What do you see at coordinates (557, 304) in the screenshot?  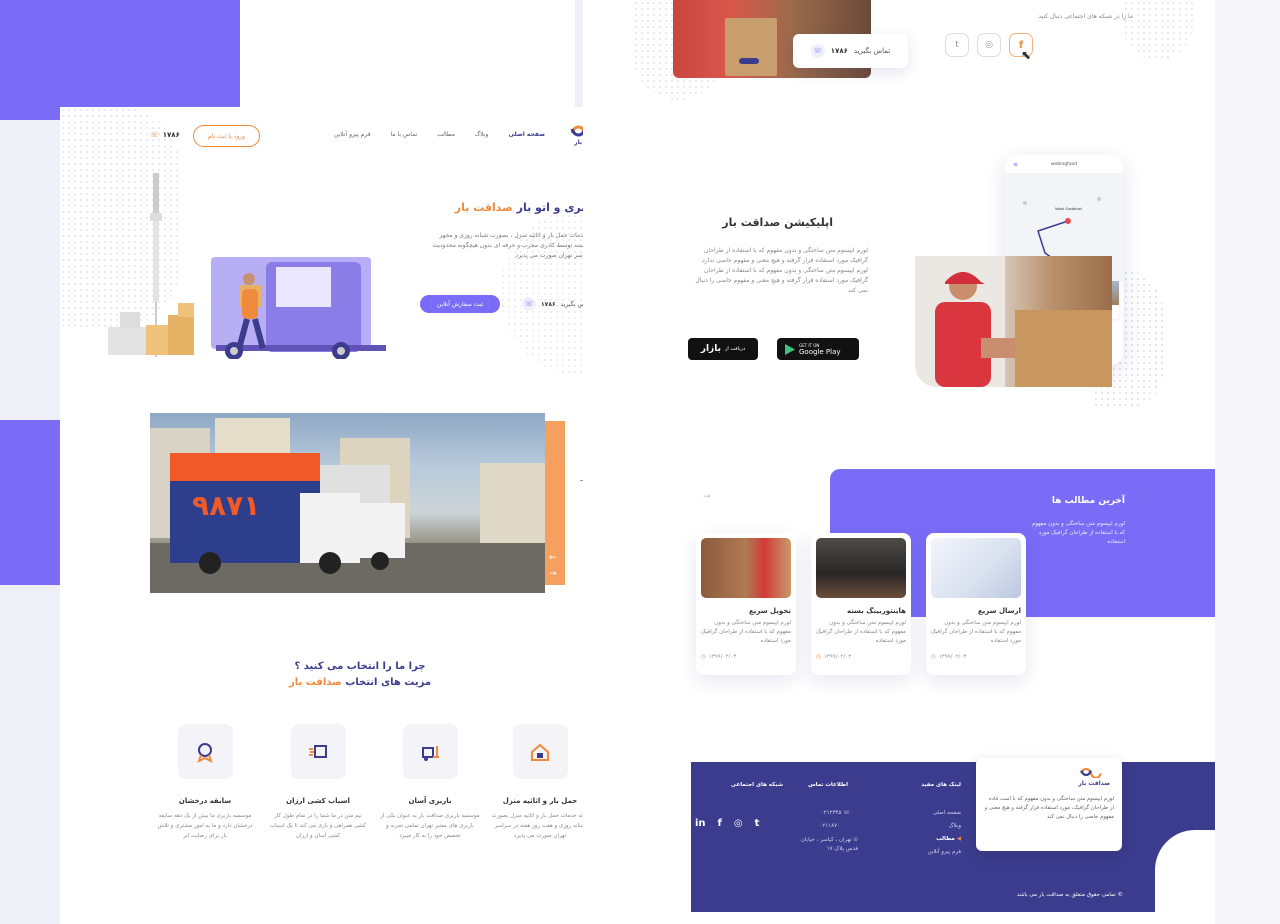 I see `hero-call: تماس بگیرید ۱۷۸۶ ☏` at bounding box center [557, 304].